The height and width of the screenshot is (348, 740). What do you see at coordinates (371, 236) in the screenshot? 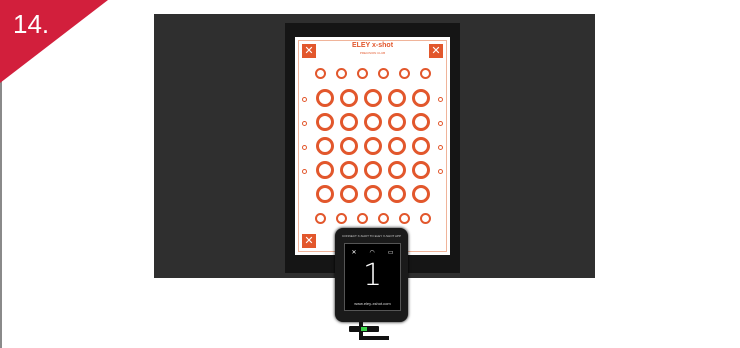
I see `device-label: CONNECT X-SHOT TO ELEY X-SHOT APP` at bounding box center [371, 236].